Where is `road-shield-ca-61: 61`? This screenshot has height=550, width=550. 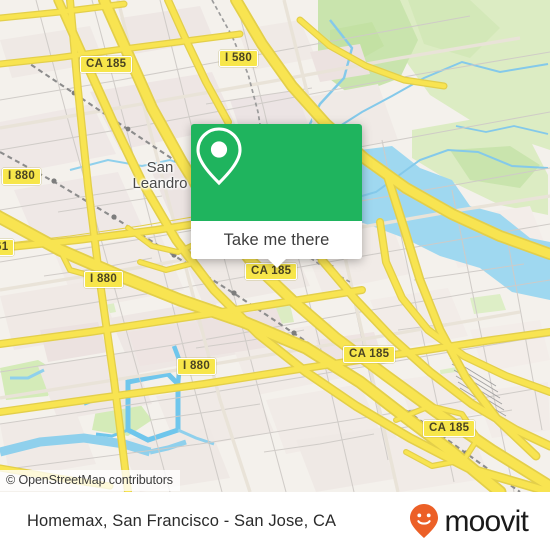
road-shield-ca-61: 61 is located at coordinates (7, 247).